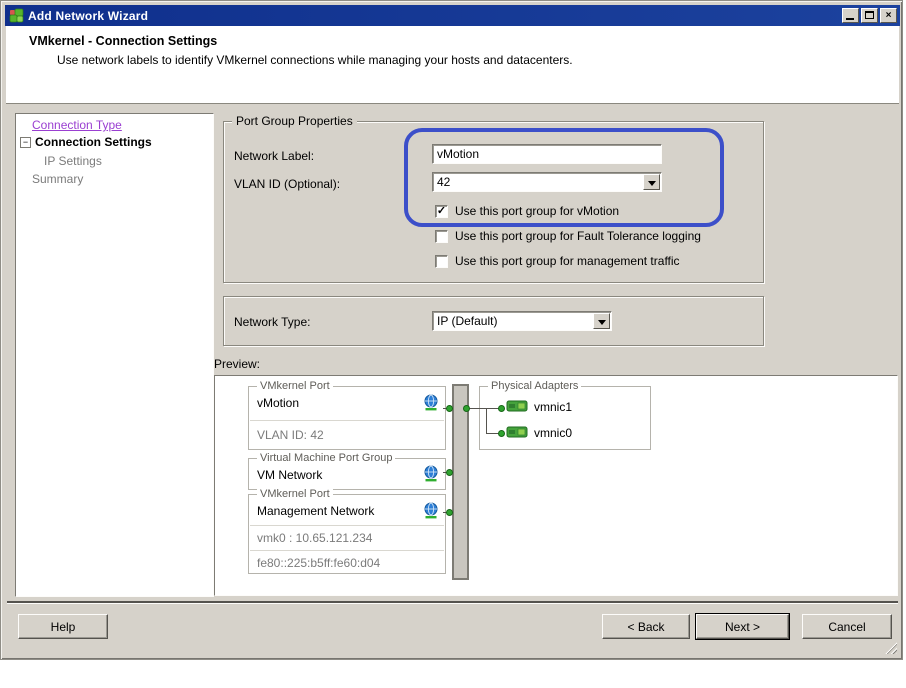  Describe the element at coordinates (63, 626) in the screenshot. I see `help-button: Help` at that location.